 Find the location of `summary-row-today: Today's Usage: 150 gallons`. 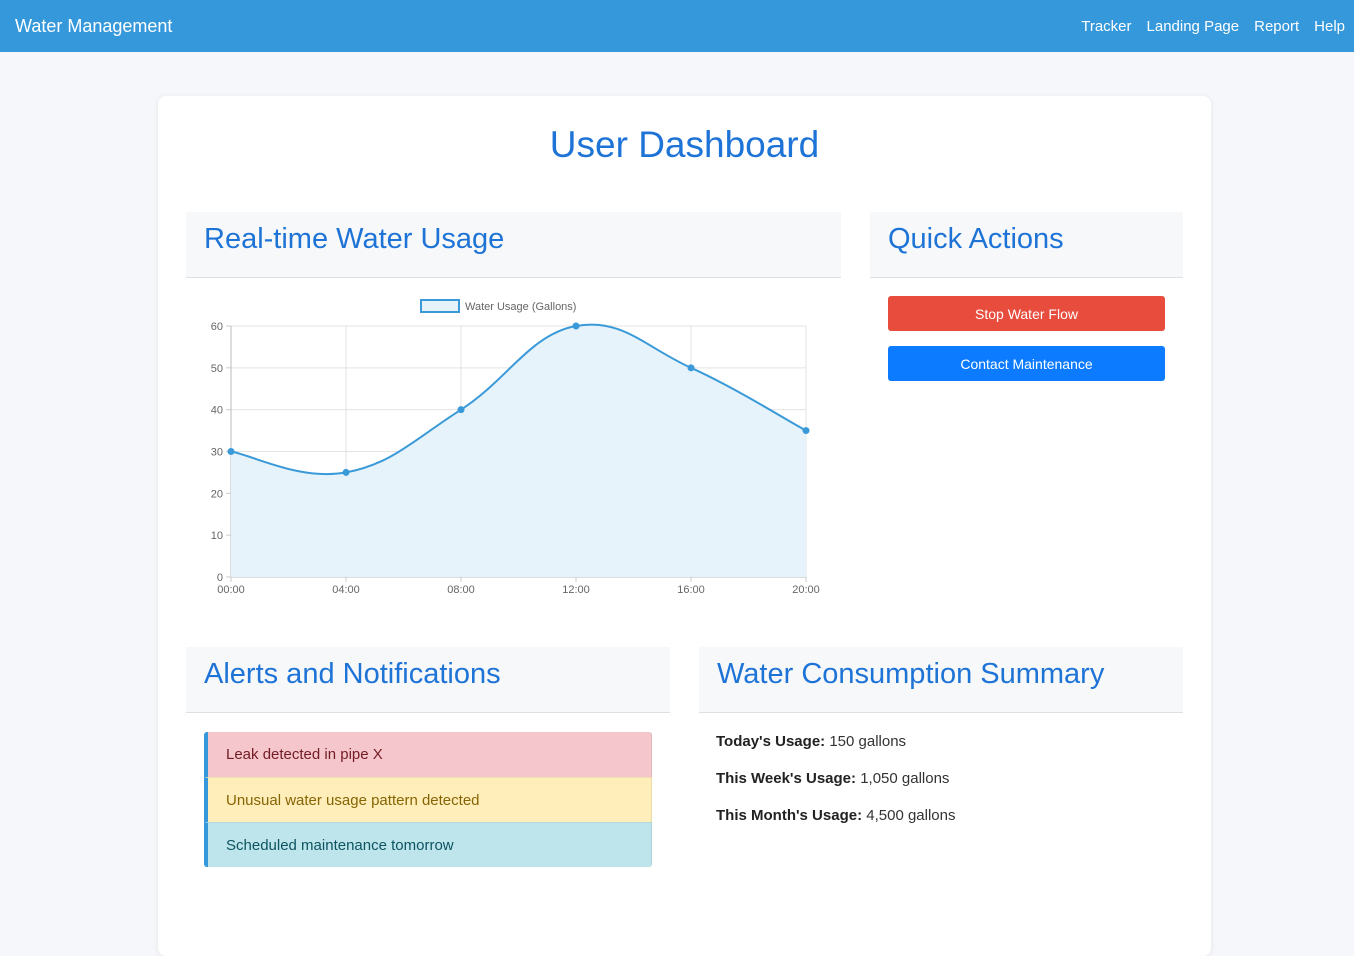

summary-row-today: Today's Usage: 150 gallons is located at coordinates (936, 750).